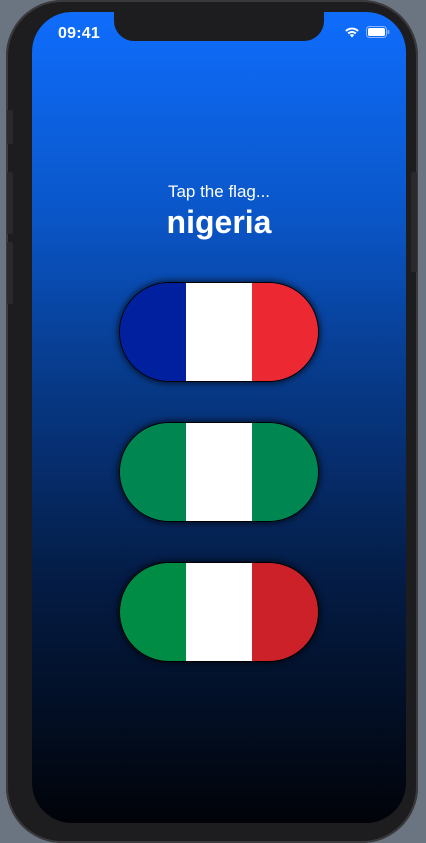 This screenshot has height=843, width=426. What do you see at coordinates (79, 33) in the screenshot?
I see `status-time: 09:41` at bounding box center [79, 33].